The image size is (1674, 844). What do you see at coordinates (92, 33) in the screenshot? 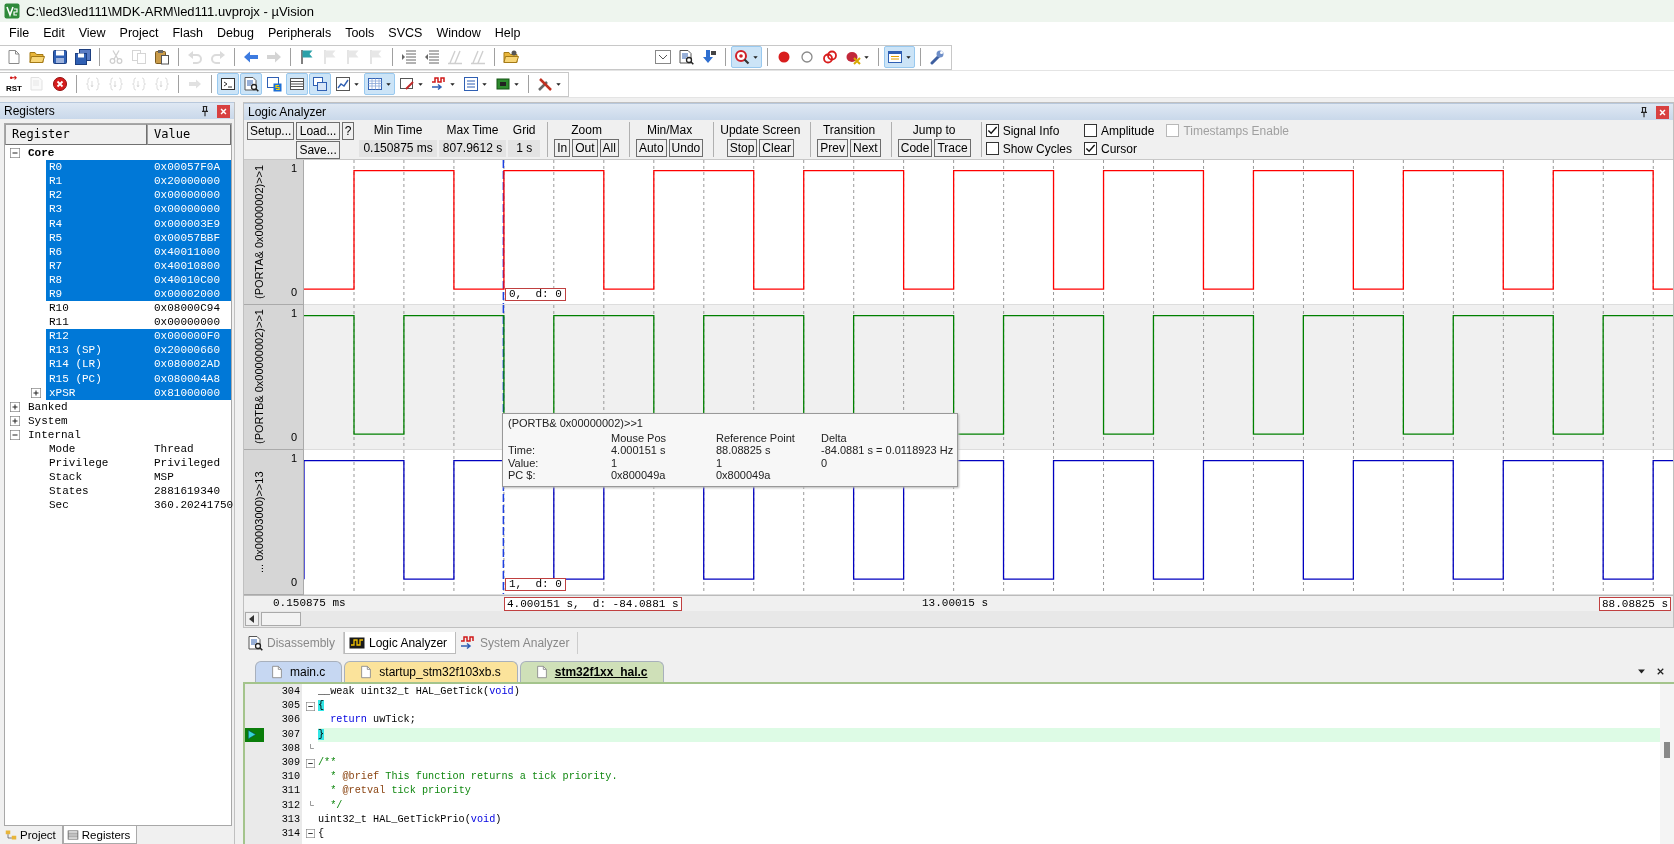
I see `menu-item: View` at bounding box center [92, 33].